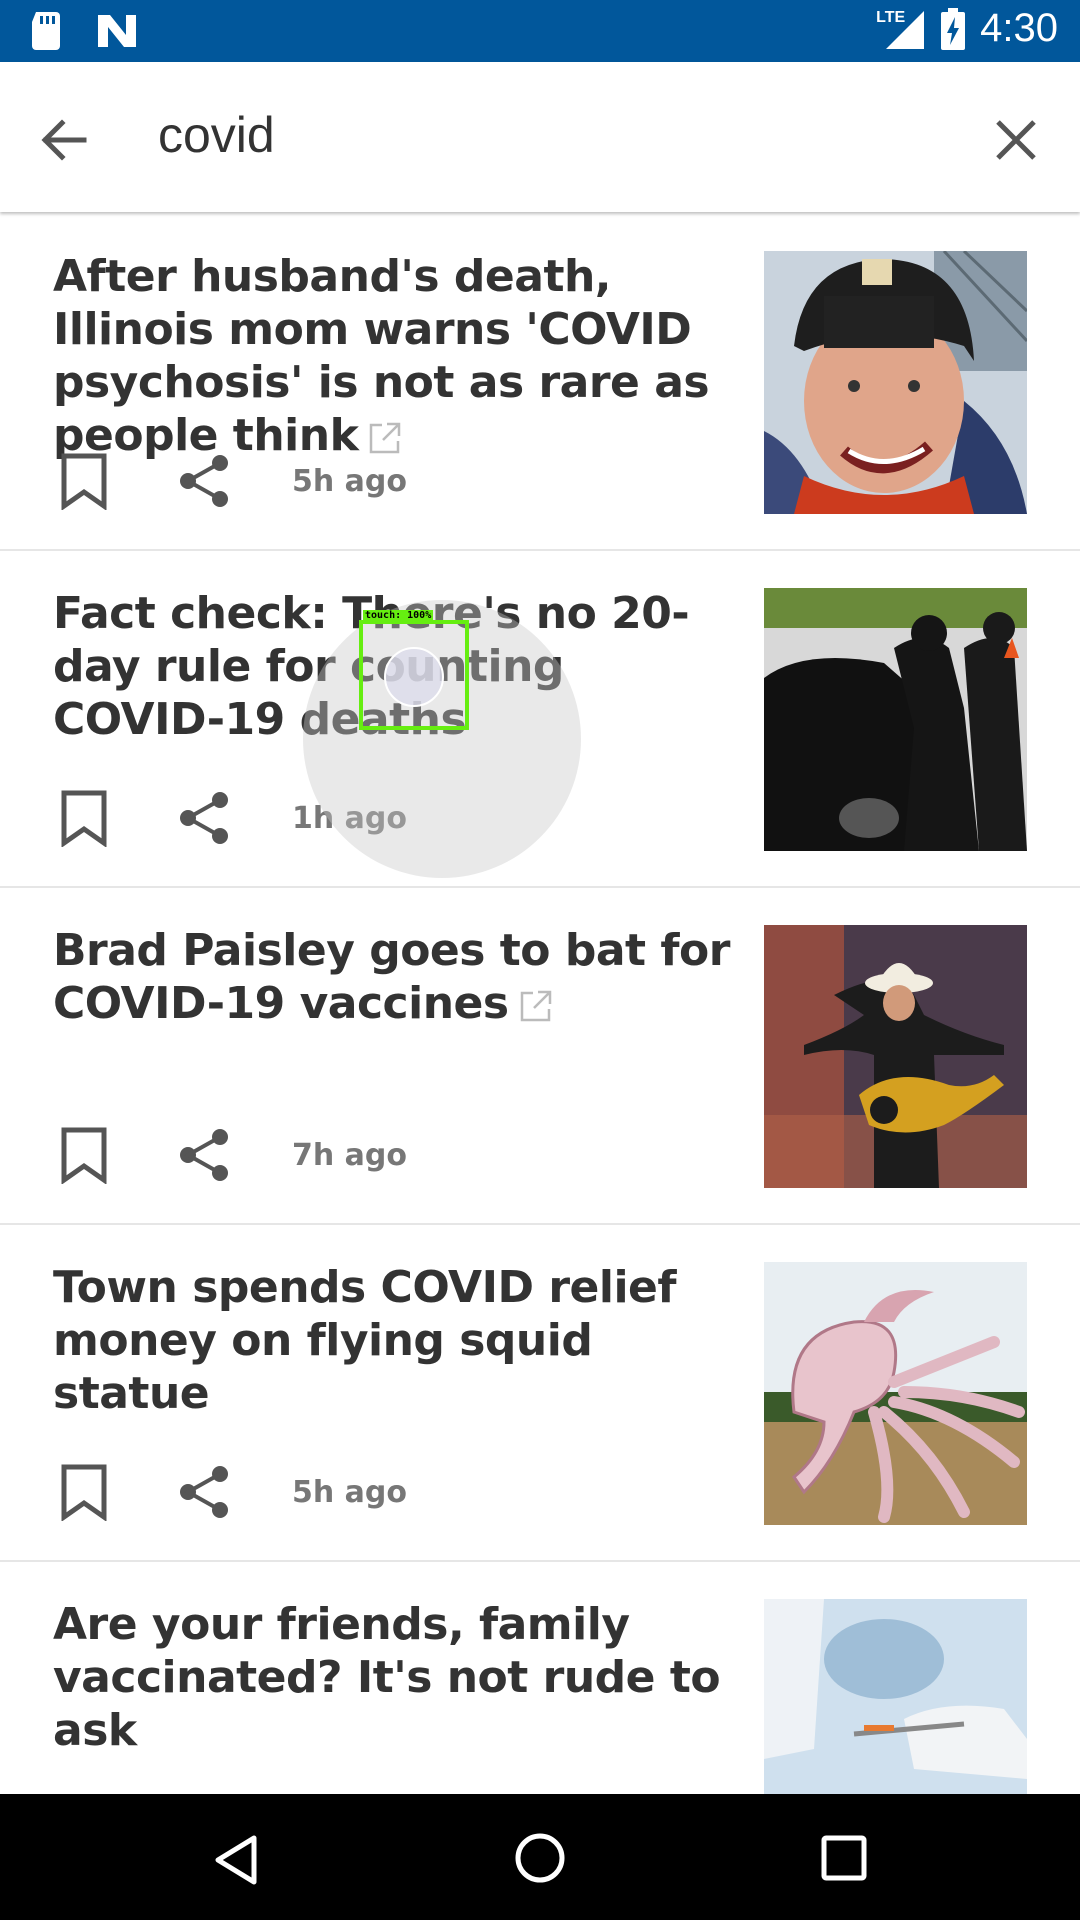  What do you see at coordinates (350, 1155) in the screenshot?
I see `article-time: 7h ago` at bounding box center [350, 1155].